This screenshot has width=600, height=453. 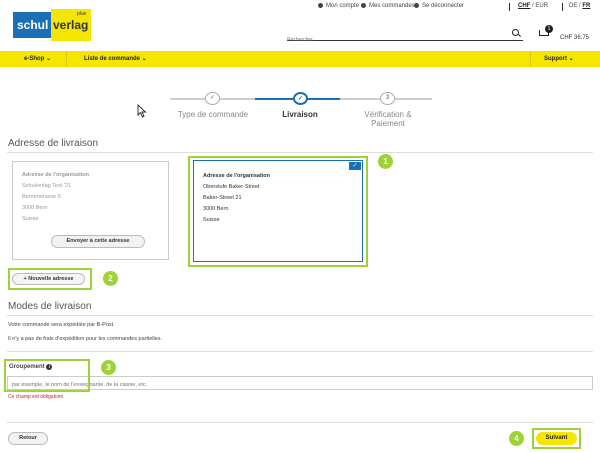 I want to click on annotation-badge-4: 4, so click(x=516, y=438).